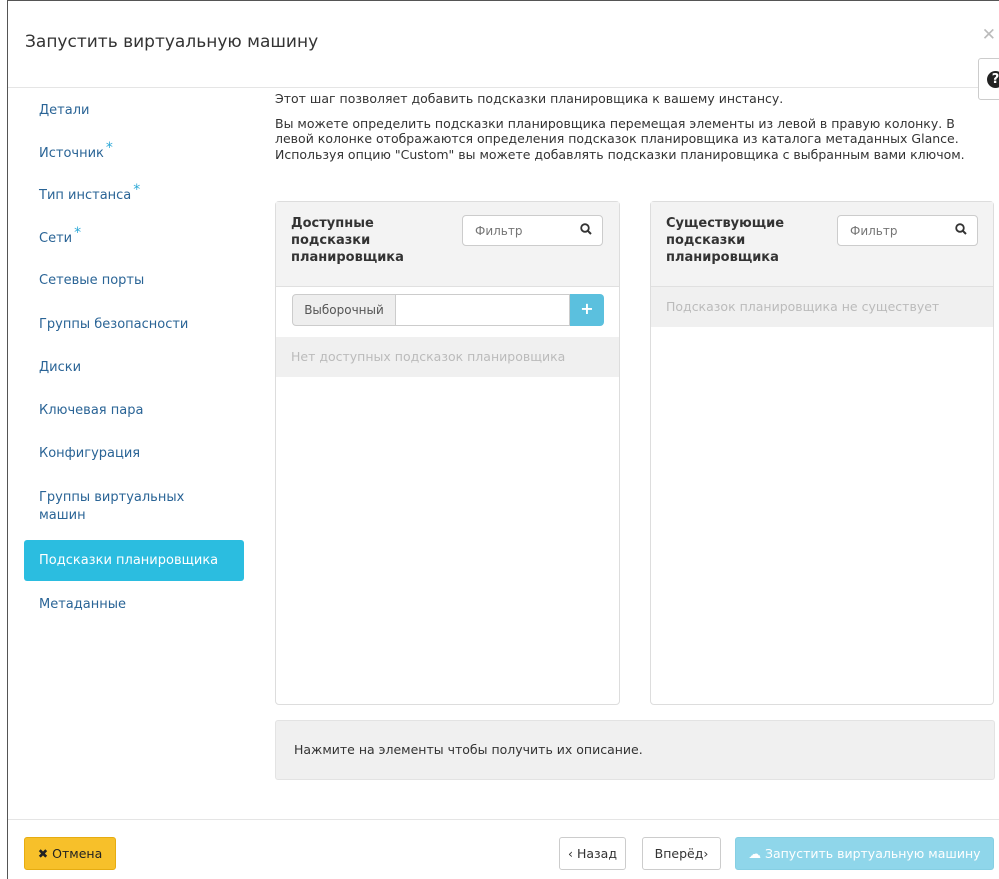 This screenshot has height=879, width=999. Describe the element at coordinates (129, 560) in the screenshot. I see `nav-item-label: Подсказки планировщика` at that location.